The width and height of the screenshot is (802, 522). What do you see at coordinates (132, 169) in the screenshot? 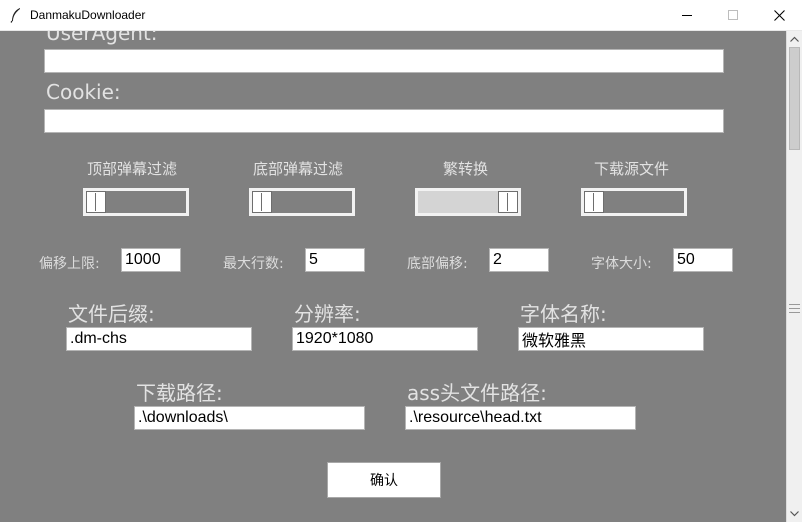
I see `top-danmaku-filter-label: 顶部弹幕过滤` at bounding box center [132, 169].